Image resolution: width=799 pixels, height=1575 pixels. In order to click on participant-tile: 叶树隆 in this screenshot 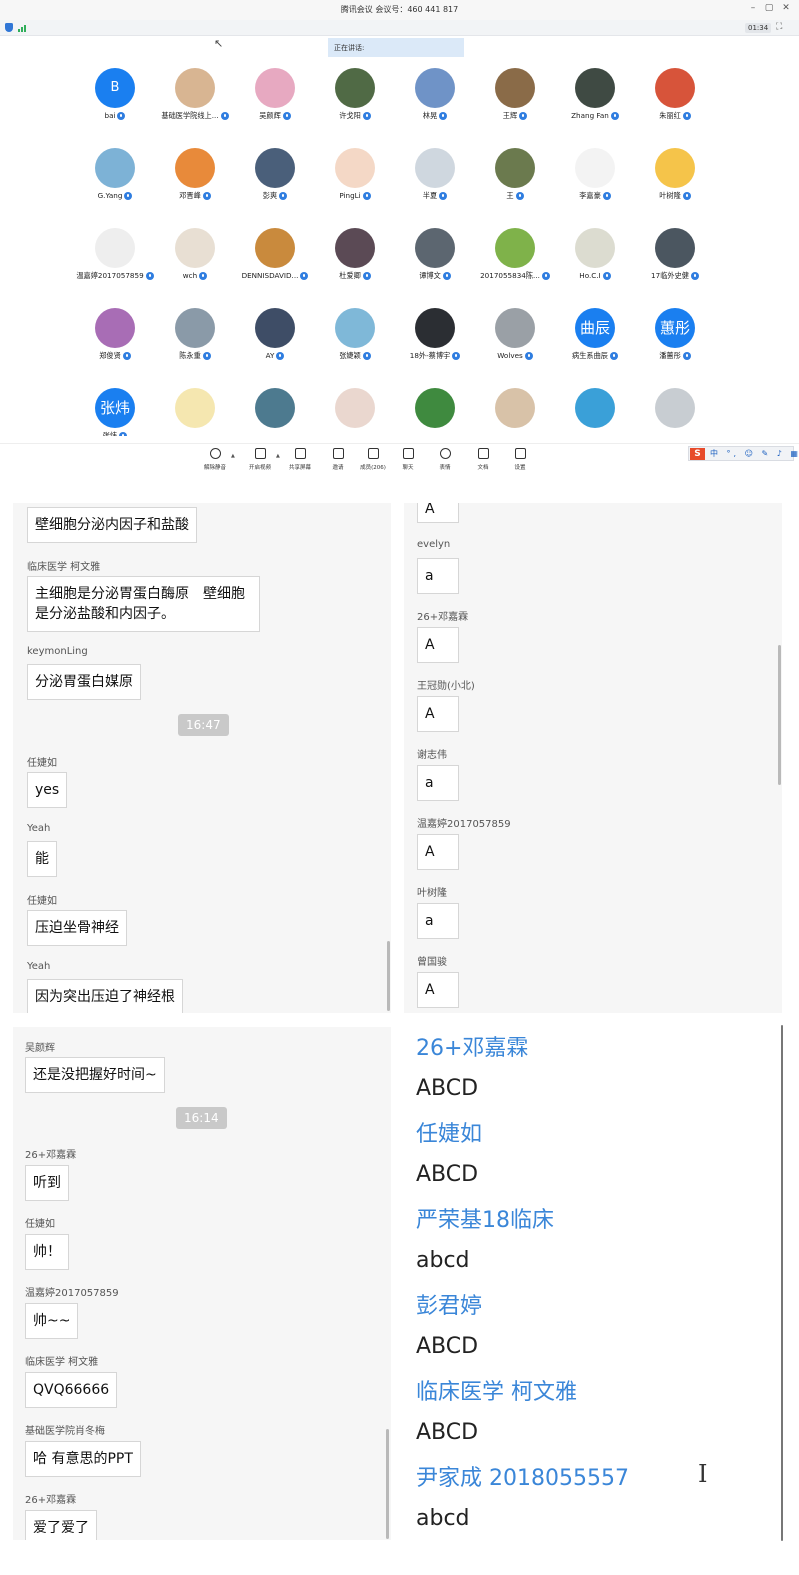, I will do `click(675, 186)`.